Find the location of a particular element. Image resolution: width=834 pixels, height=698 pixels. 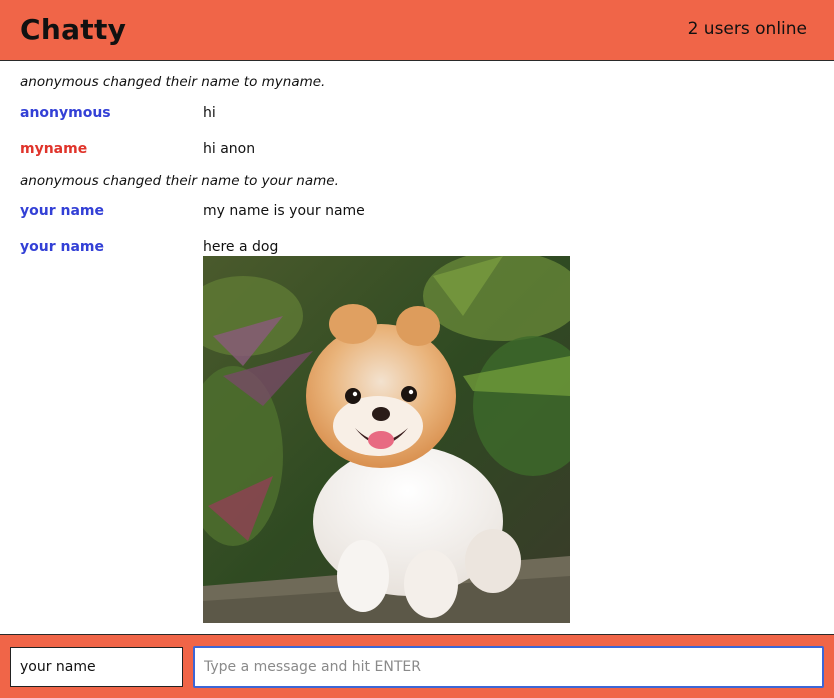

username-input is located at coordinates (96, 667).